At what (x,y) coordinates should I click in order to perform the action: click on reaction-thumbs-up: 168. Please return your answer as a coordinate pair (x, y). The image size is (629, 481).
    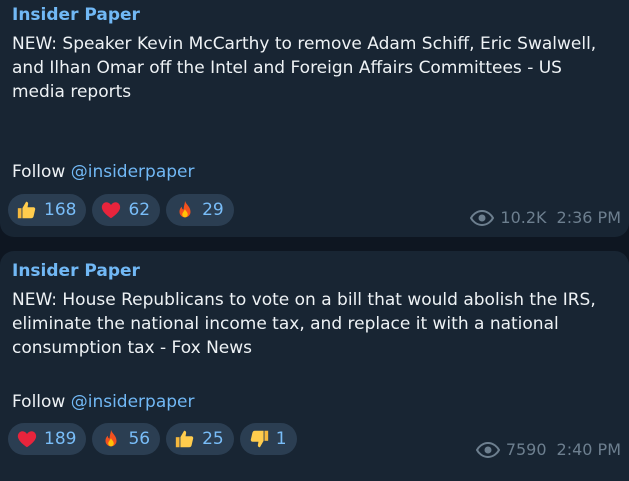
    Looking at the image, I should click on (47, 210).